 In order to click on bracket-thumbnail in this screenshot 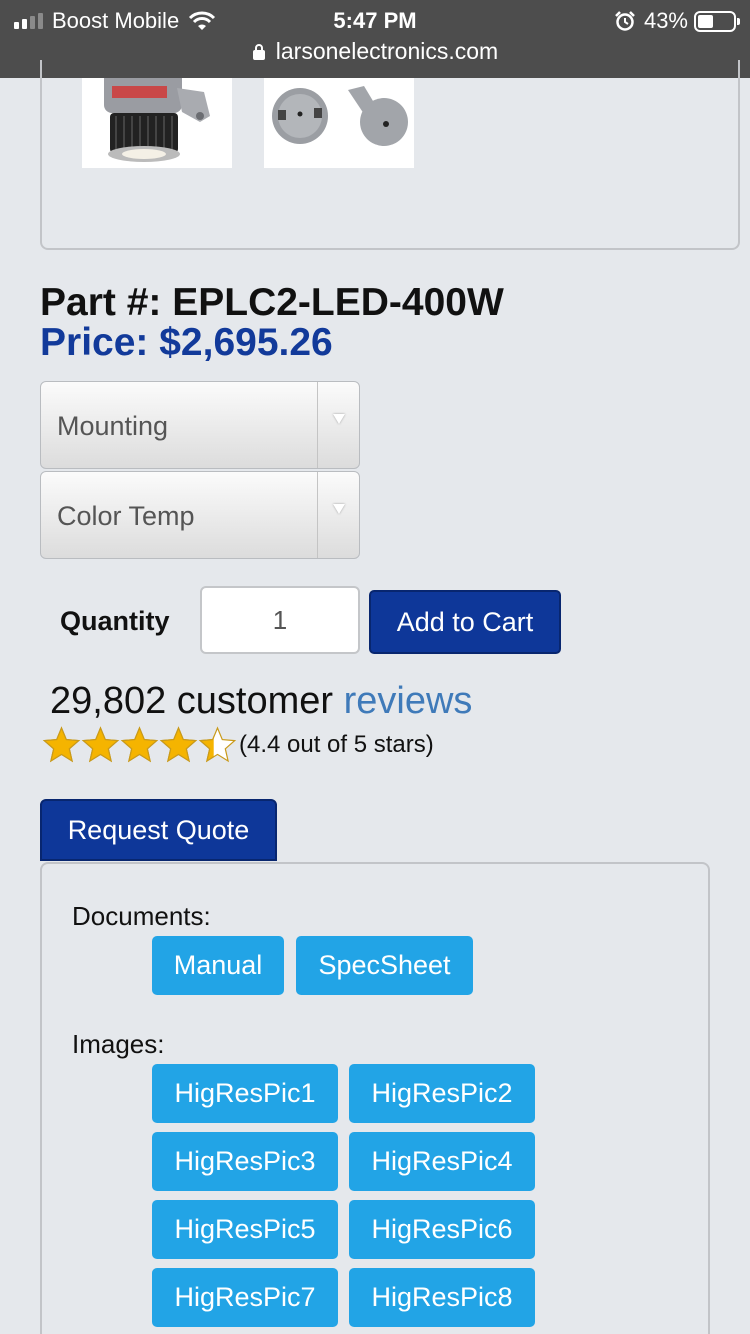, I will do `click(339, 123)`.